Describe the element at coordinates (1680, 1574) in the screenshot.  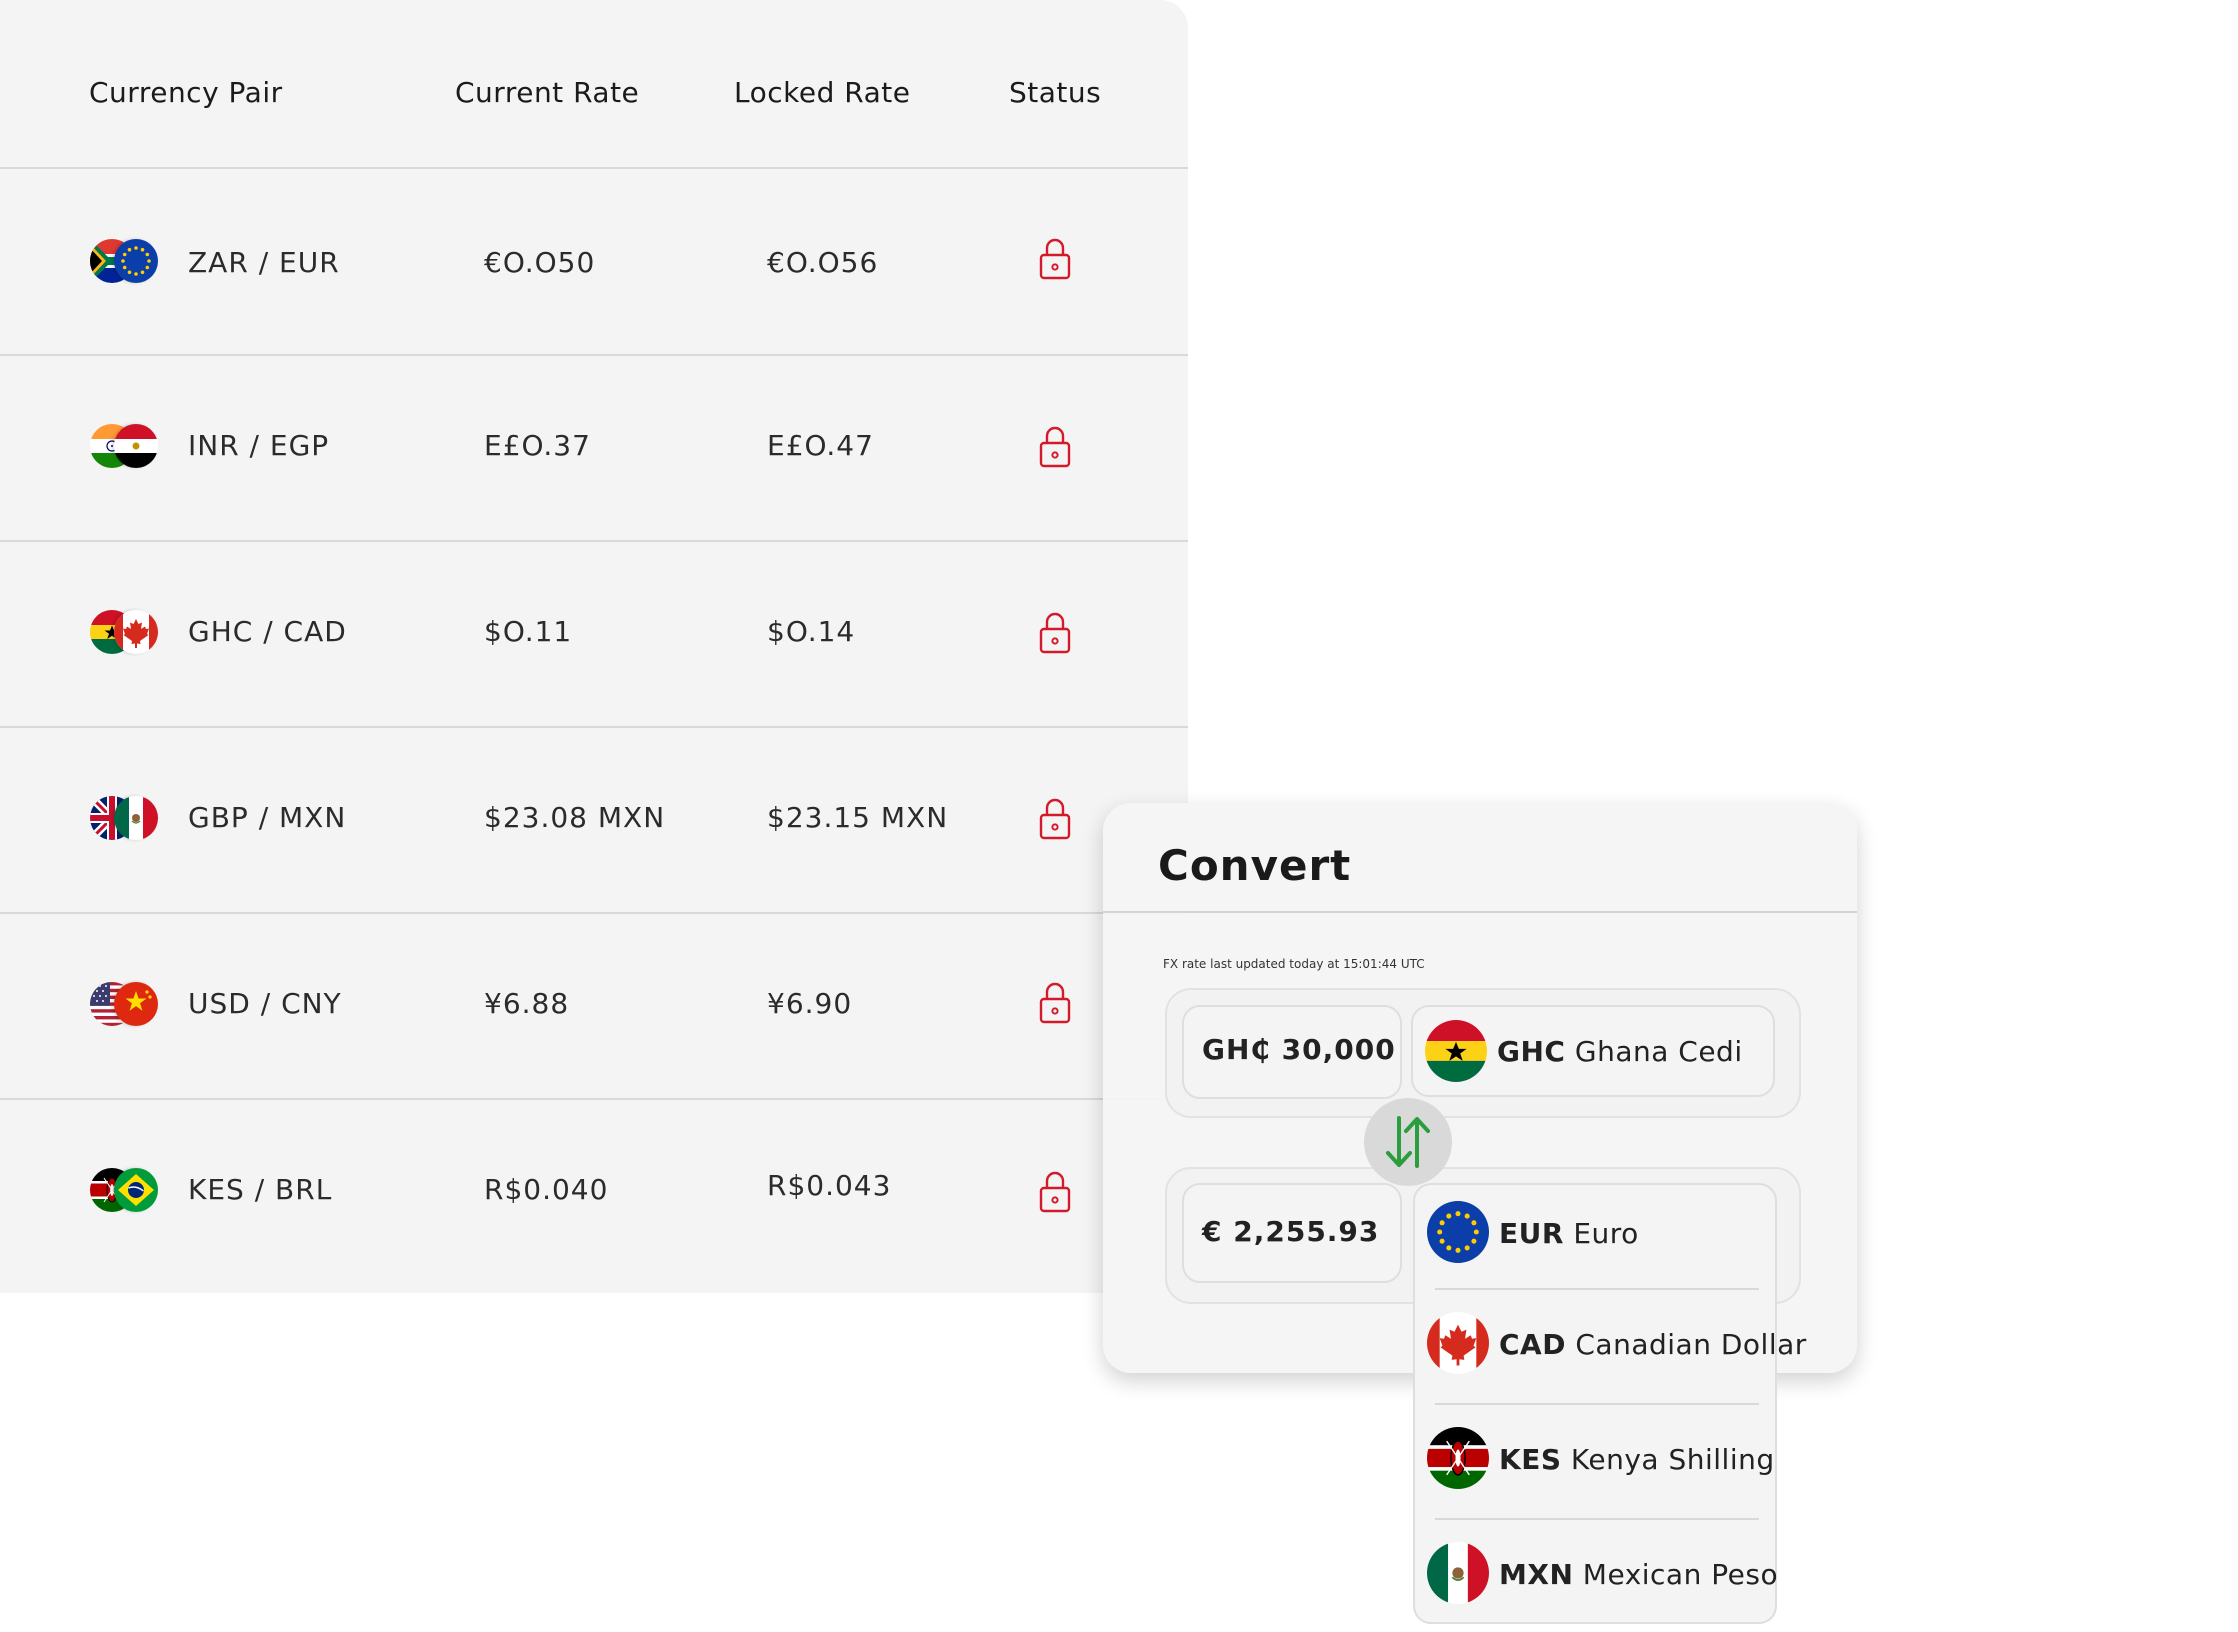
I see `option-name: Mexican Peso` at that location.